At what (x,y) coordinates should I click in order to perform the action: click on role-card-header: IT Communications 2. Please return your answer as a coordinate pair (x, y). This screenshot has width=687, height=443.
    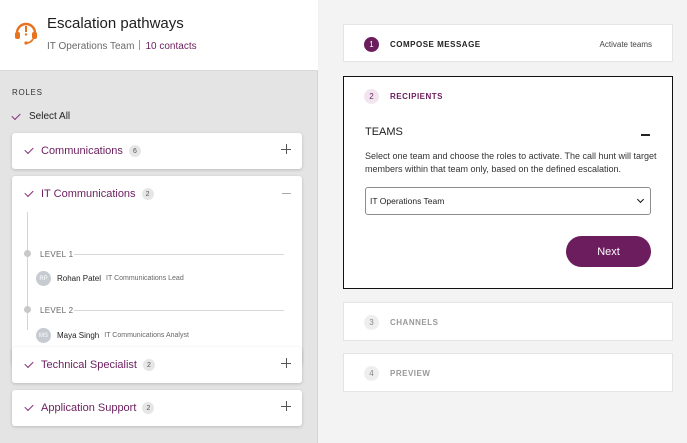
    Looking at the image, I should click on (157, 194).